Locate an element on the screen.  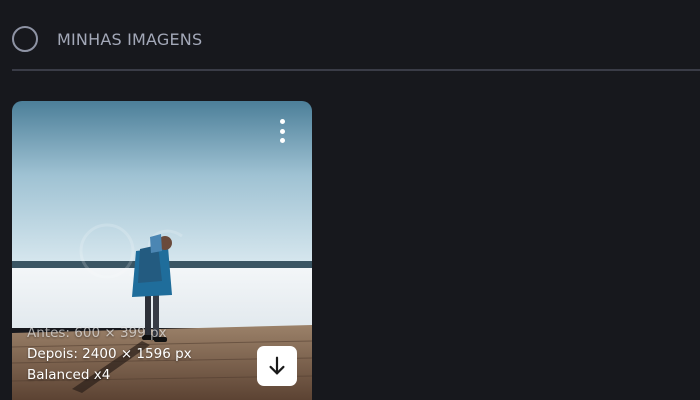
download-button is located at coordinates (277, 366).